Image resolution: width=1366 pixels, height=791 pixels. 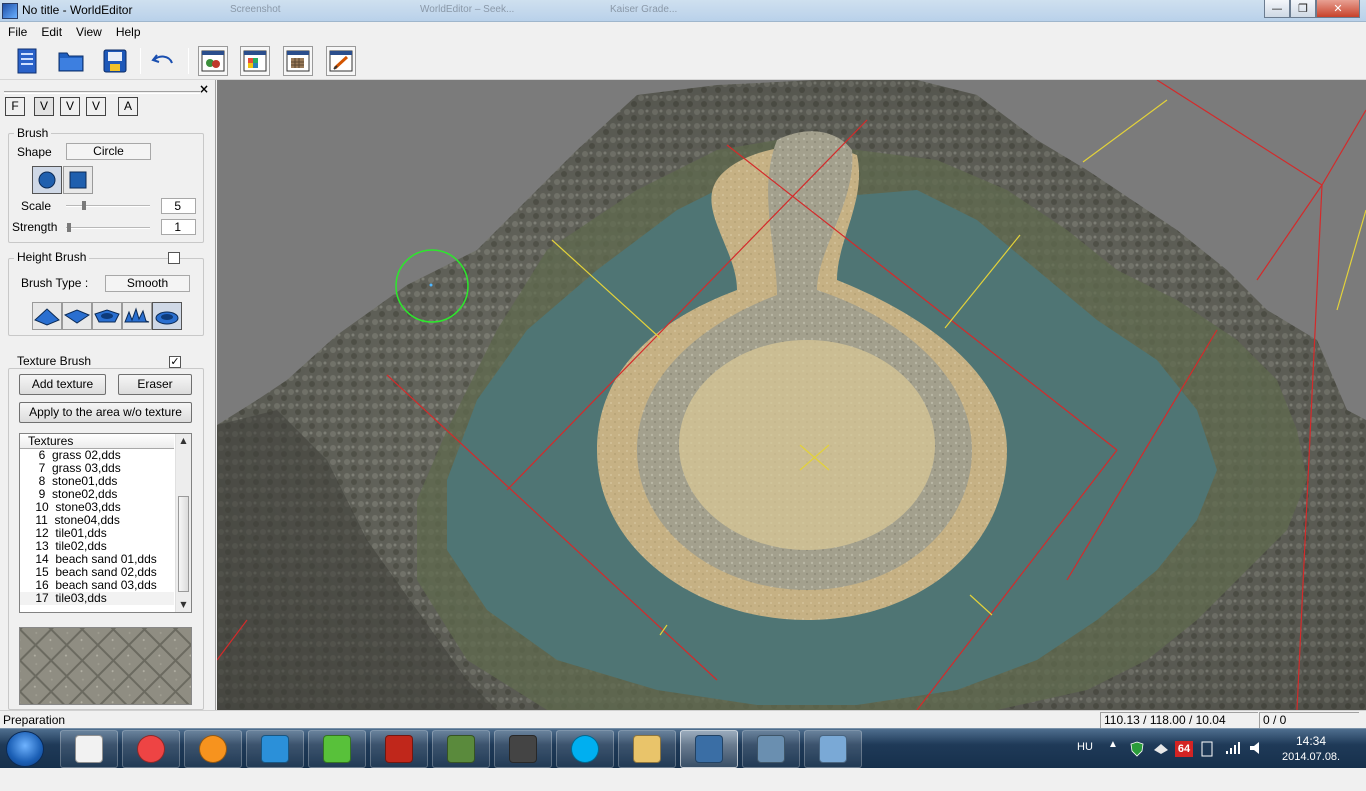 What do you see at coordinates (1309, 720) in the screenshot?
I see `selection-counter: 0 / 0` at bounding box center [1309, 720].